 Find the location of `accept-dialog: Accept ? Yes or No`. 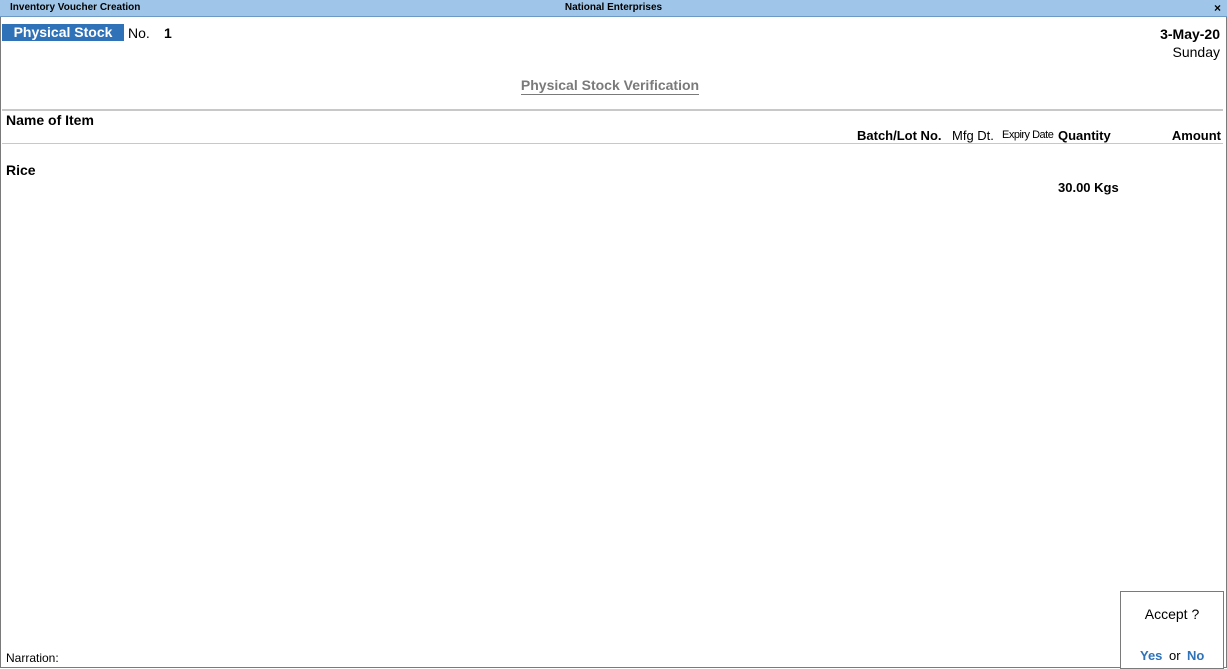

accept-dialog: Accept ? Yes or No is located at coordinates (1172, 630).